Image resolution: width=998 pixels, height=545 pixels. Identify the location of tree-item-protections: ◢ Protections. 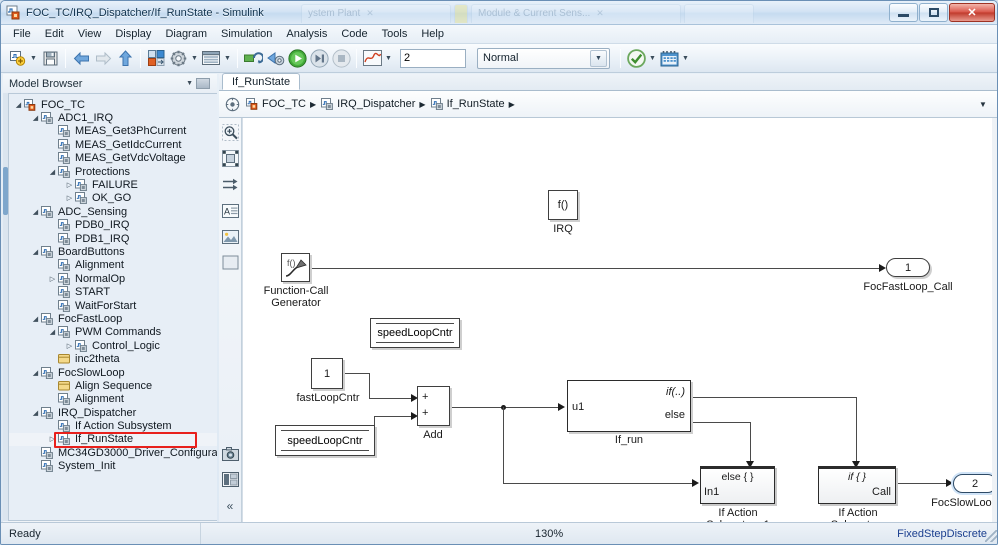
(113, 171).